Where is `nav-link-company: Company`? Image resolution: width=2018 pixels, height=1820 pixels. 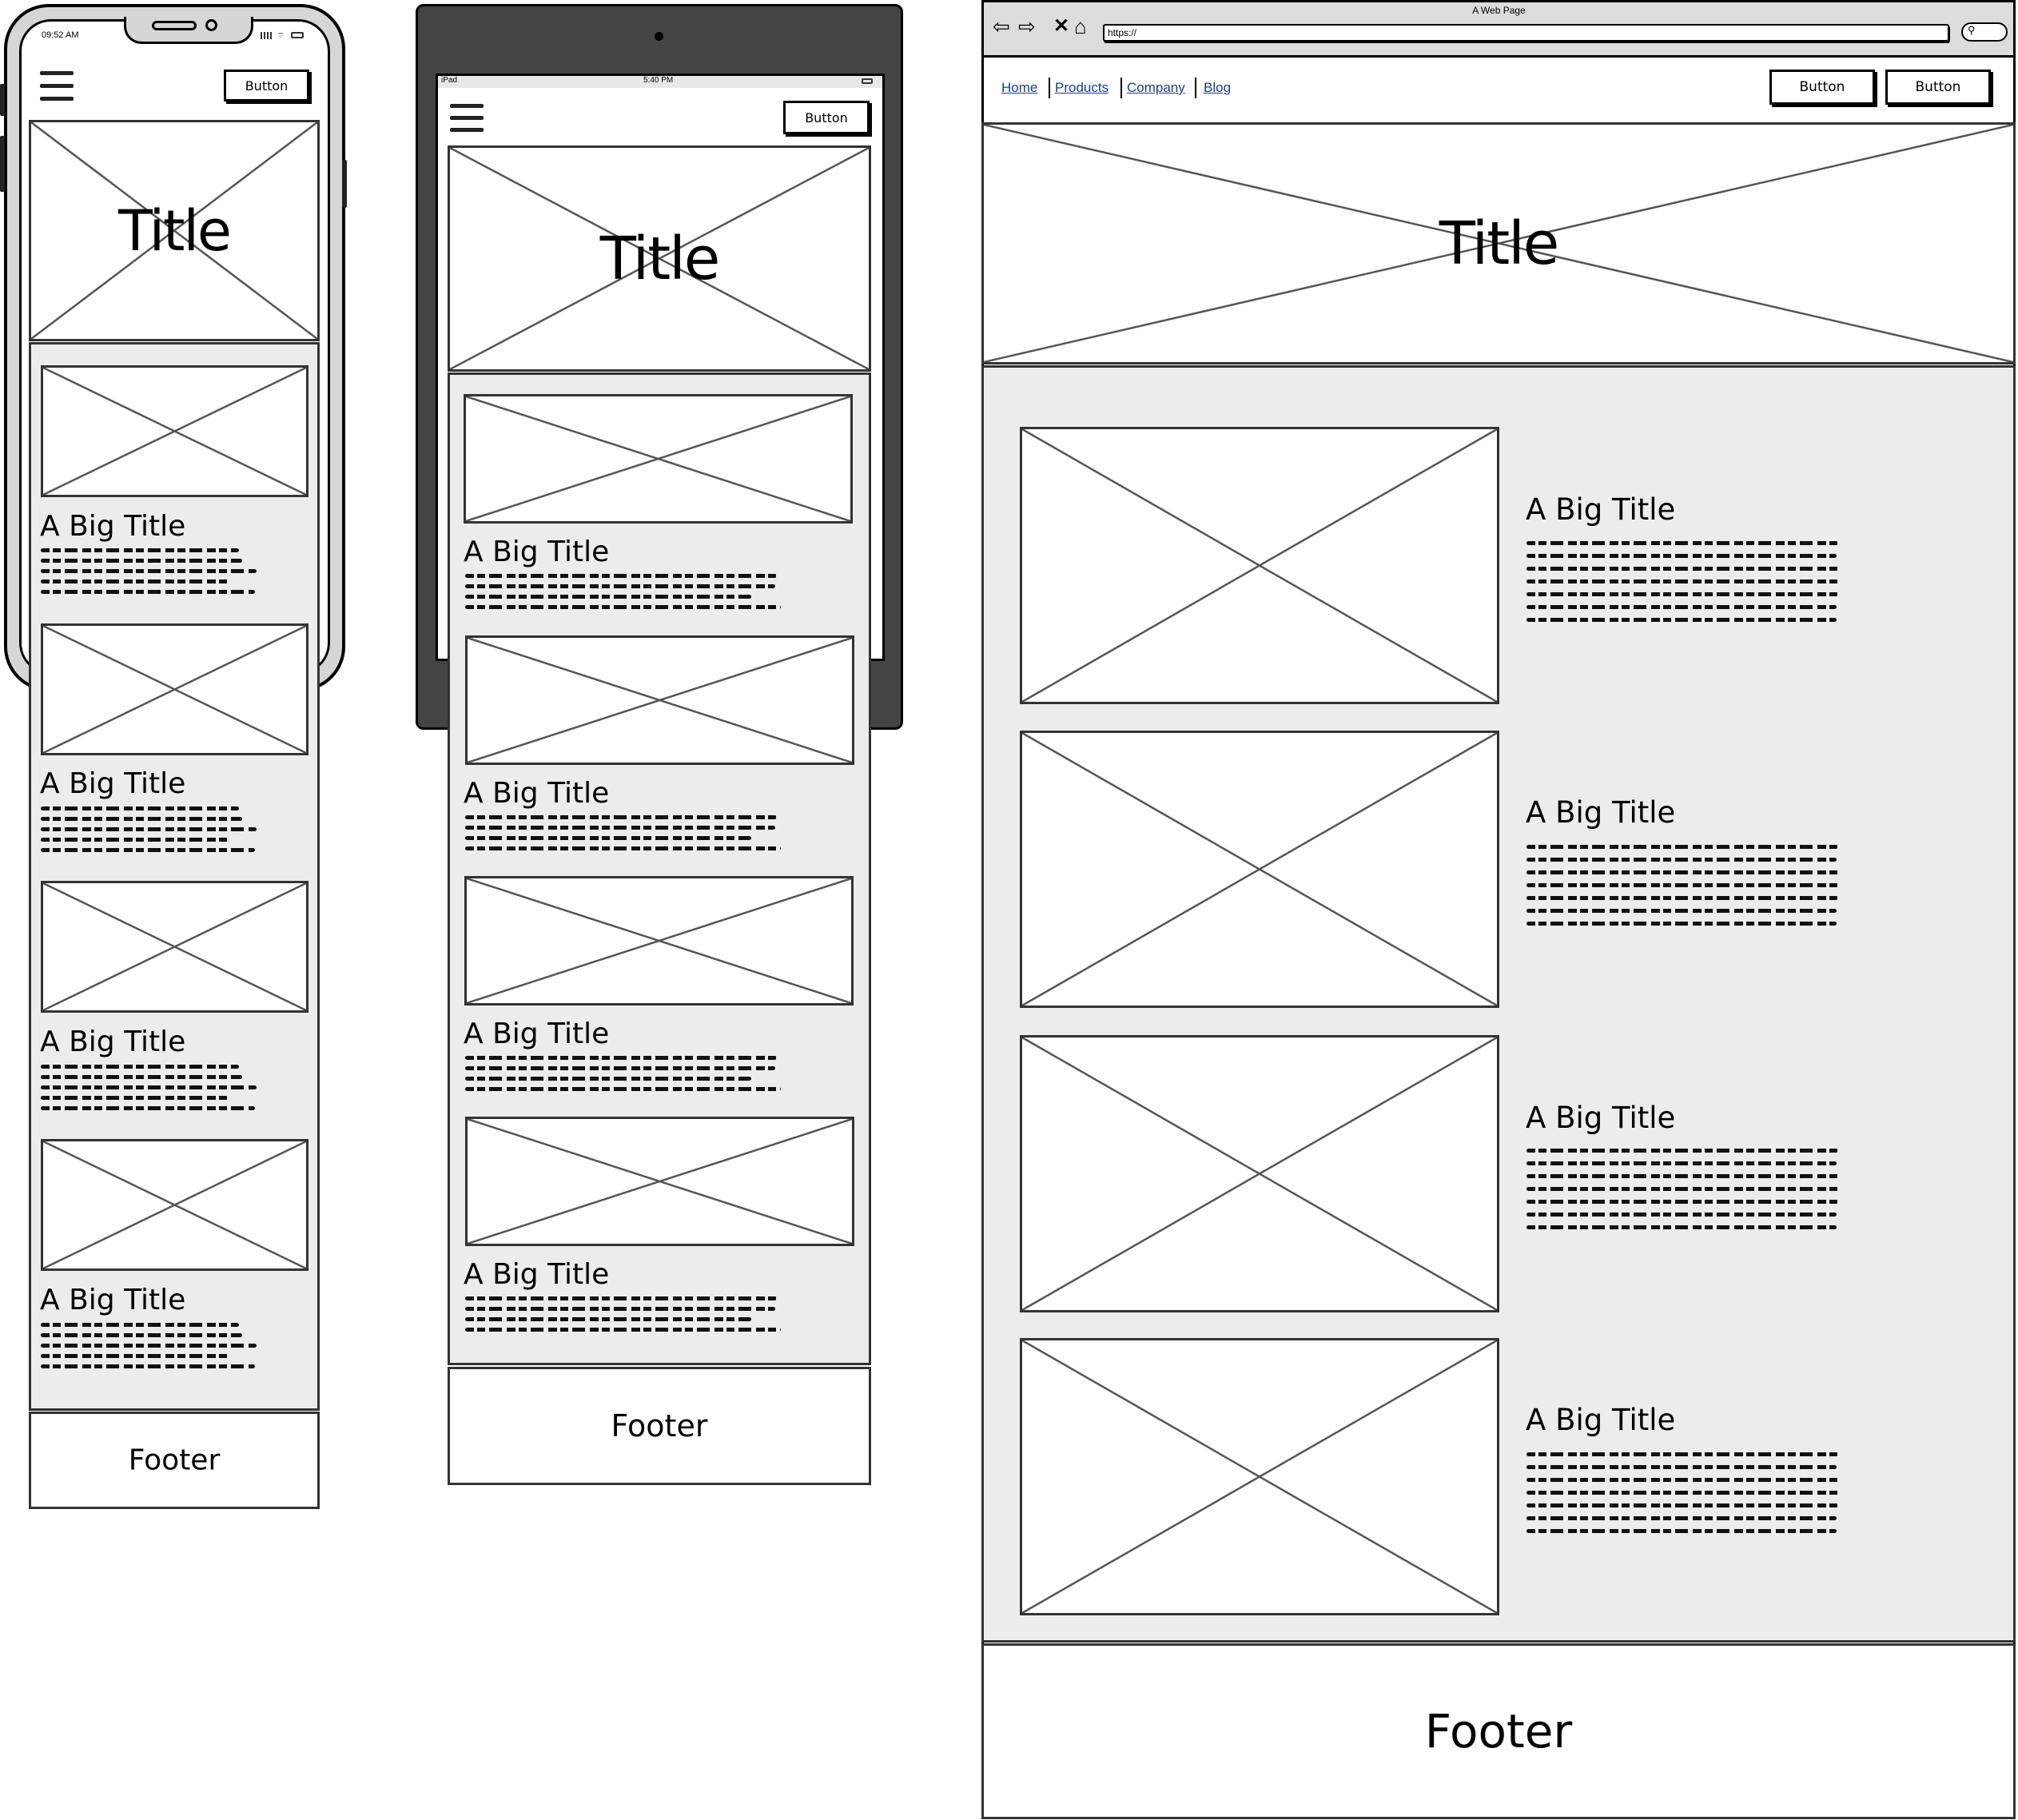
nav-link-company: Company is located at coordinates (1156, 88).